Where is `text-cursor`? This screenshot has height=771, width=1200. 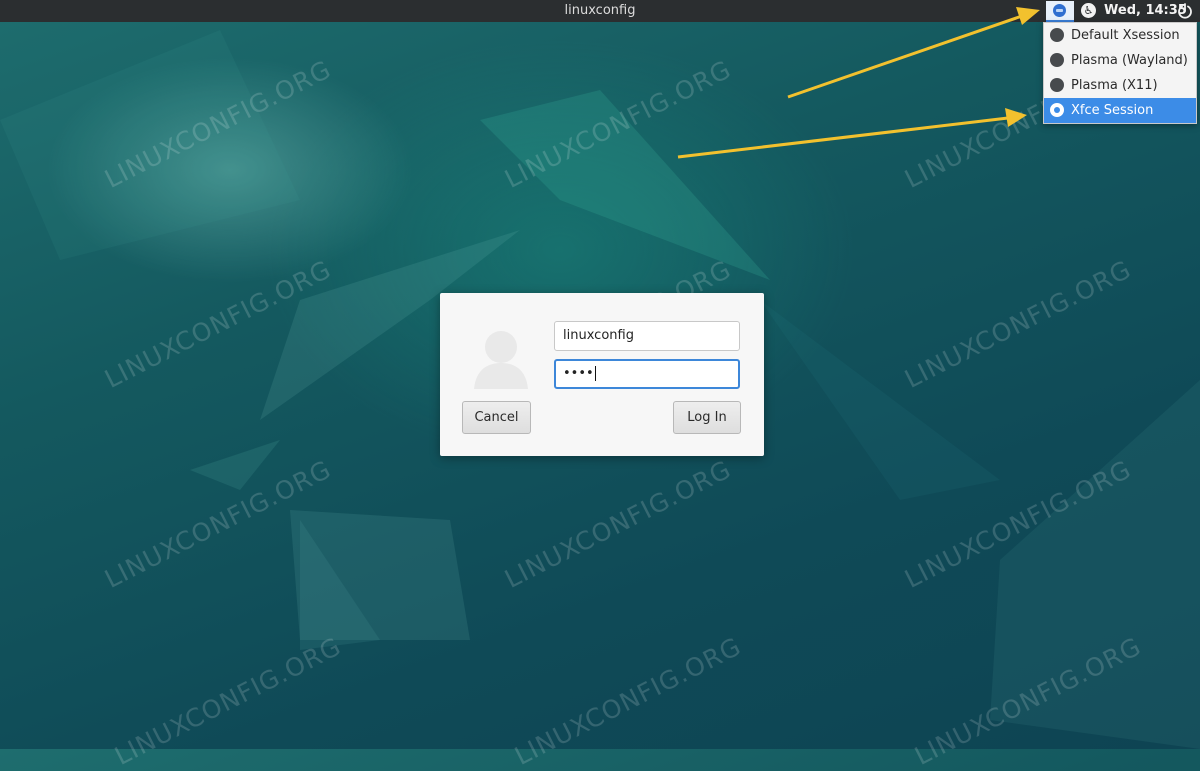 text-cursor is located at coordinates (595, 373).